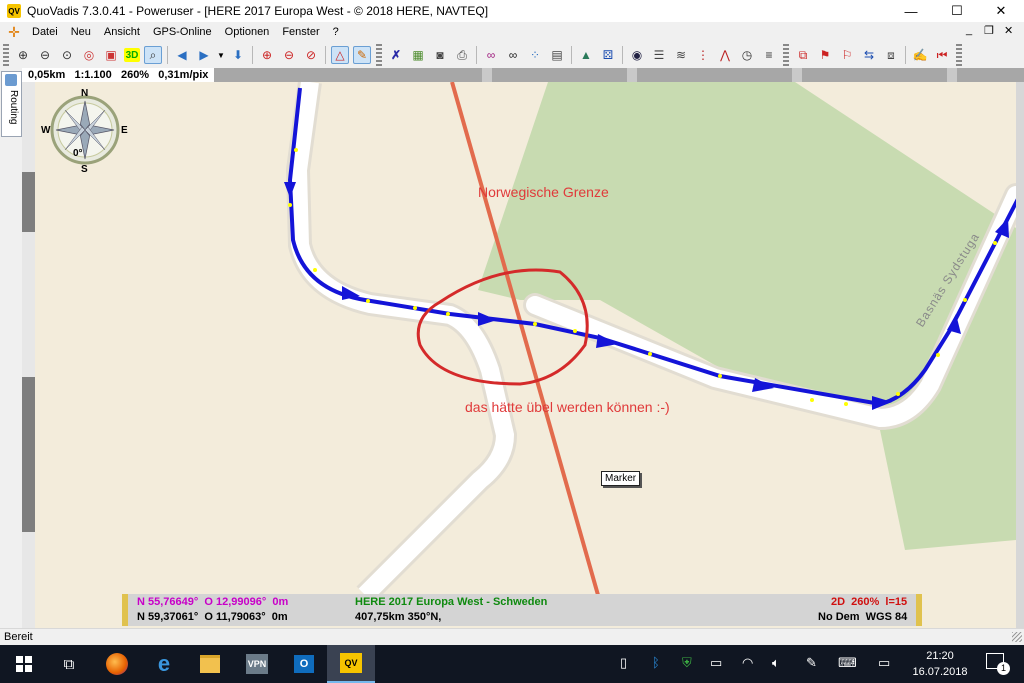  What do you see at coordinates (153, 55) in the screenshot?
I see `magnifier-icon: ⌕` at bounding box center [153, 55].